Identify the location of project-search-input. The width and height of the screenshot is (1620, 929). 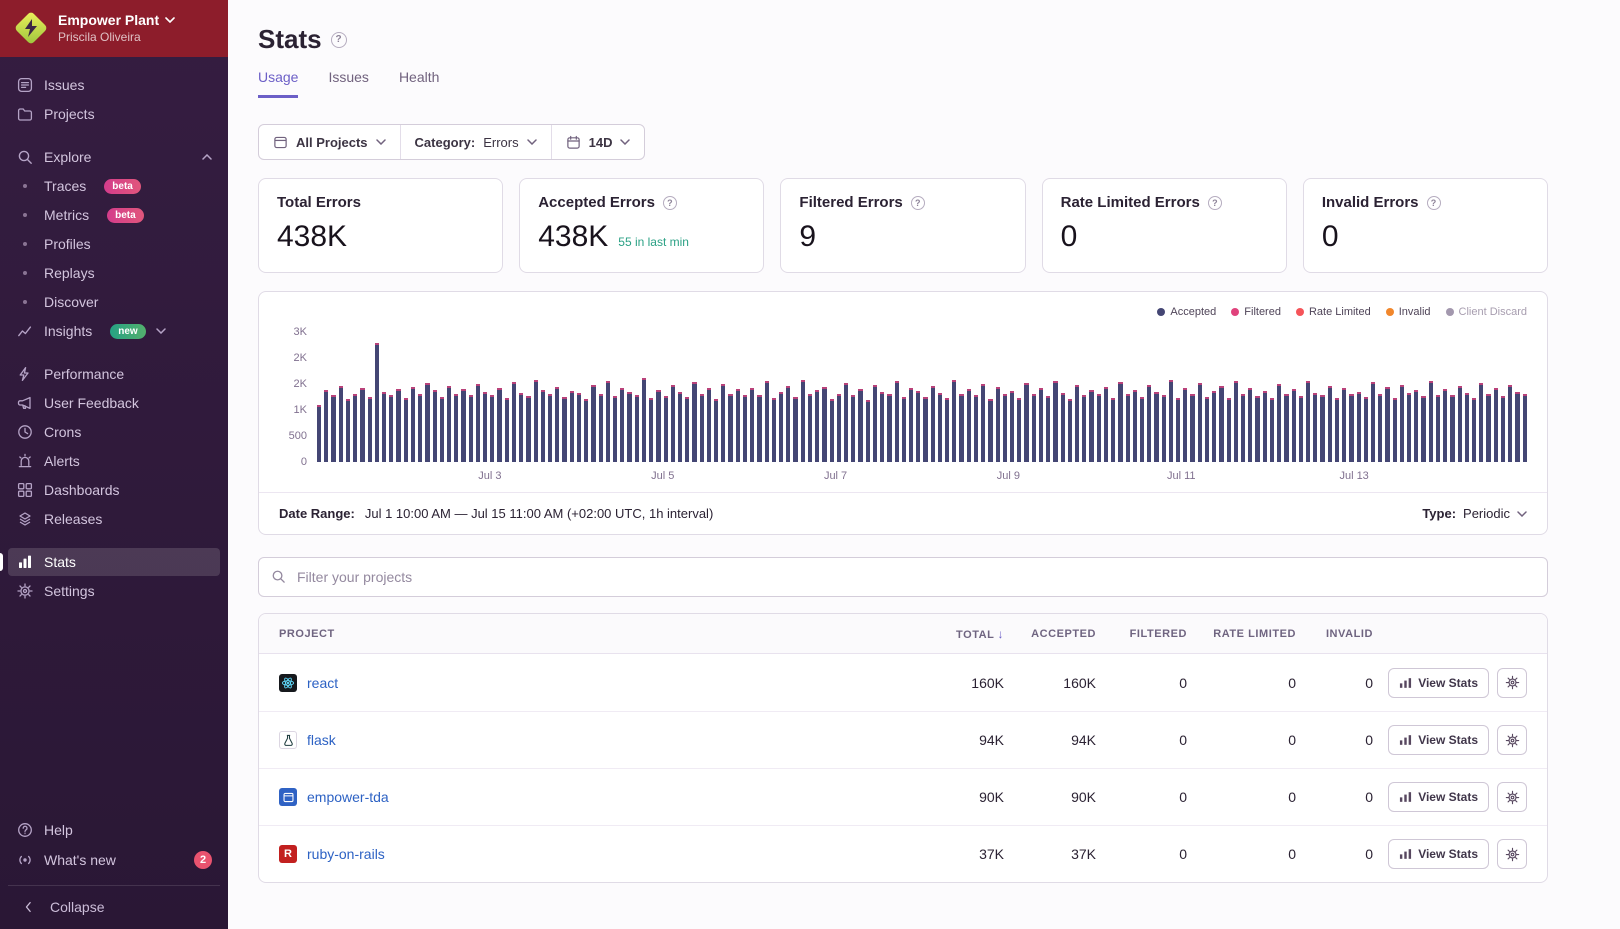
(903, 577).